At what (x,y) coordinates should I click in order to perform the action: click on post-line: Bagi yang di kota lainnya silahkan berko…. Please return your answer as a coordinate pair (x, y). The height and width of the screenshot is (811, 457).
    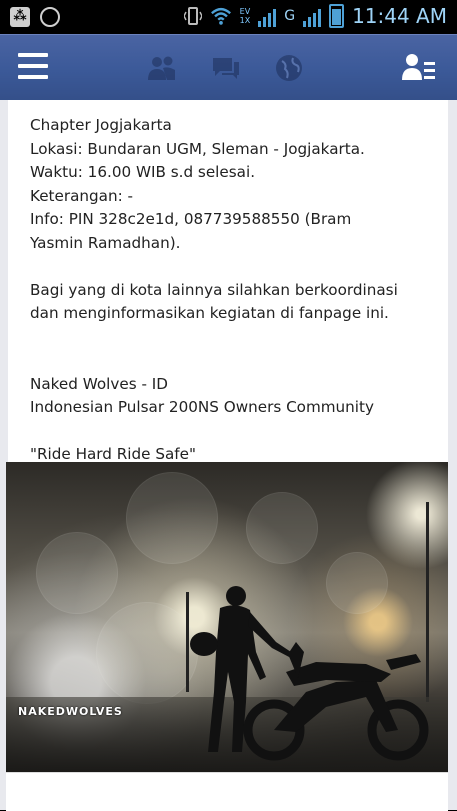
    Looking at the image, I should click on (214, 289).